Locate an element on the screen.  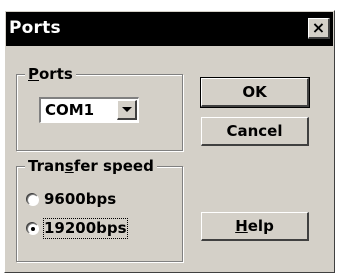
window-title: Ports is located at coordinates (35, 28).